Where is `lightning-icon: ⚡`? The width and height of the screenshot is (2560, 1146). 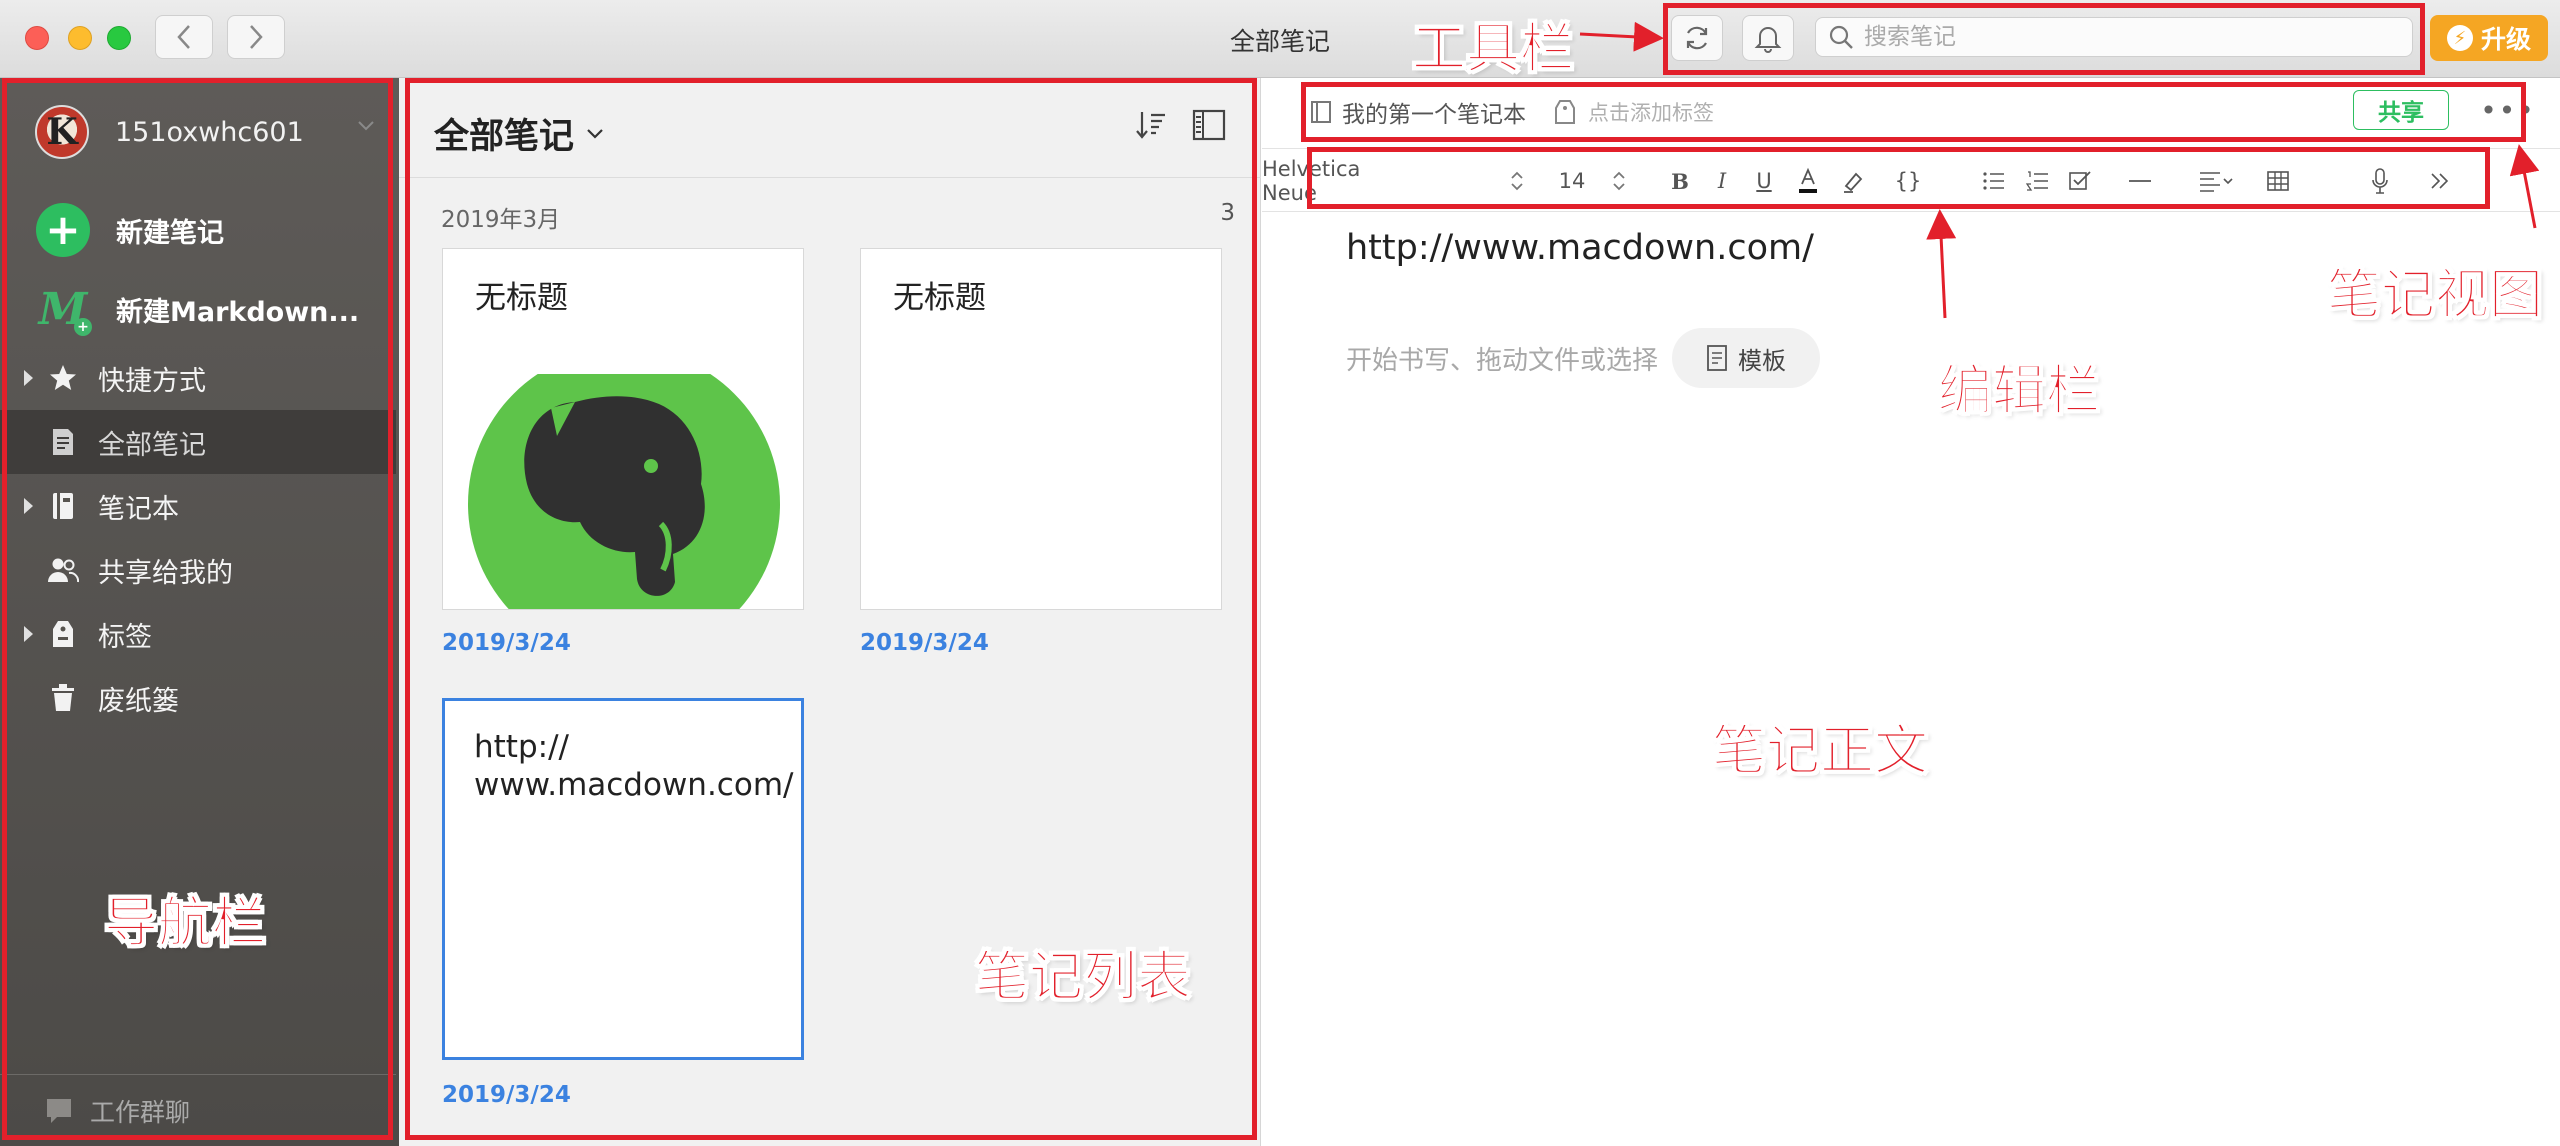
lightning-icon: ⚡ is located at coordinates (2459, 38).